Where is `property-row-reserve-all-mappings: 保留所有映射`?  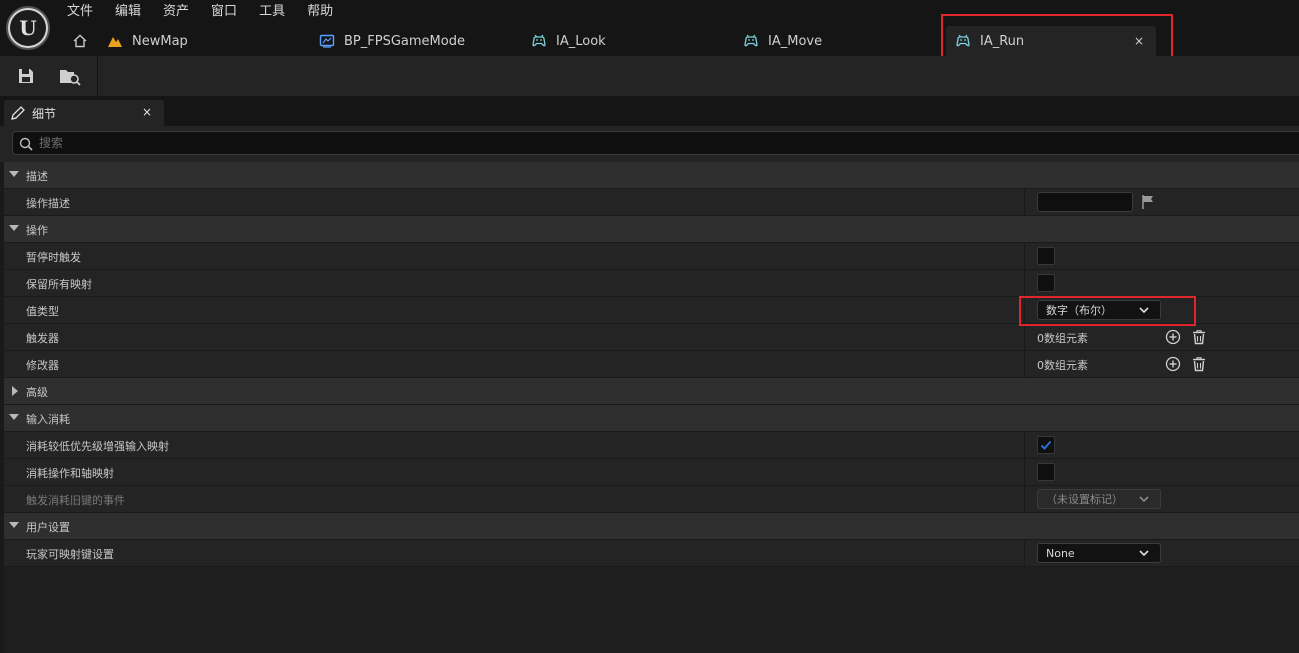 property-row-reserve-all-mappings: 保留所有映射 is located at coordinates (651, 283).